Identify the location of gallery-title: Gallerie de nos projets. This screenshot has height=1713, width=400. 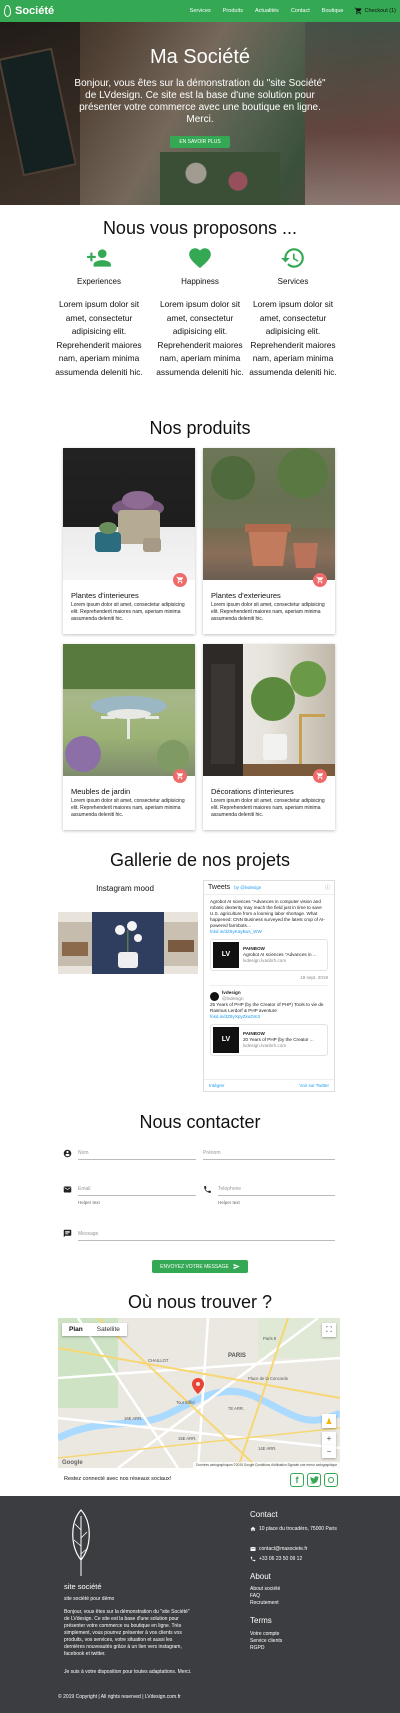
(200, 860).